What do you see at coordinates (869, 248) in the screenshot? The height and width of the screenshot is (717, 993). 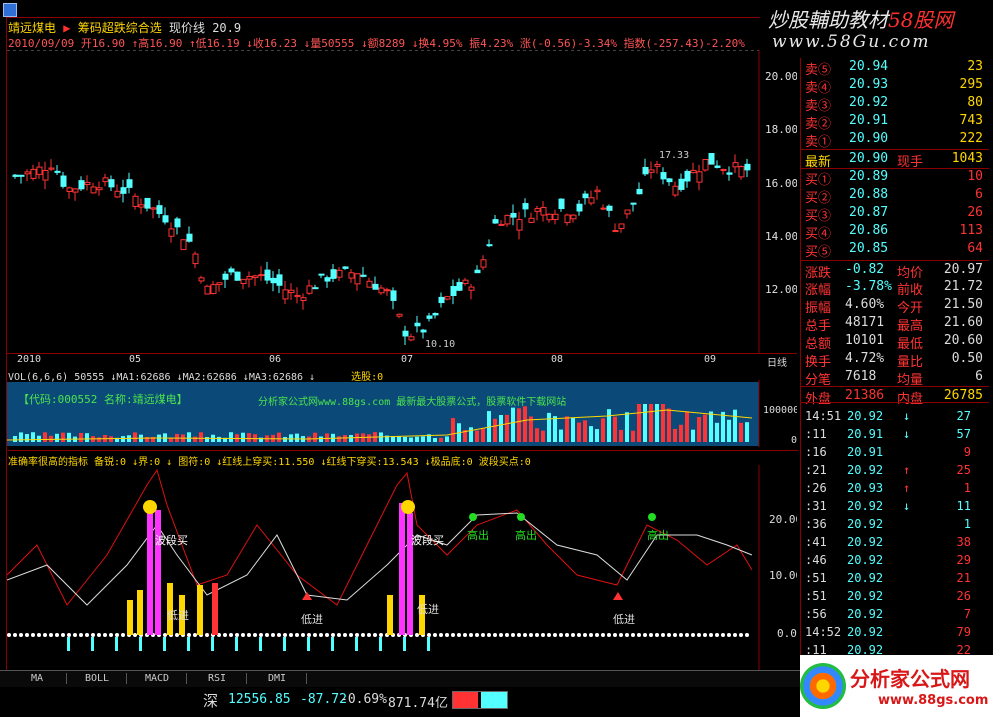 I see `quote-price: 20.85` at bounding box center [869, 248].